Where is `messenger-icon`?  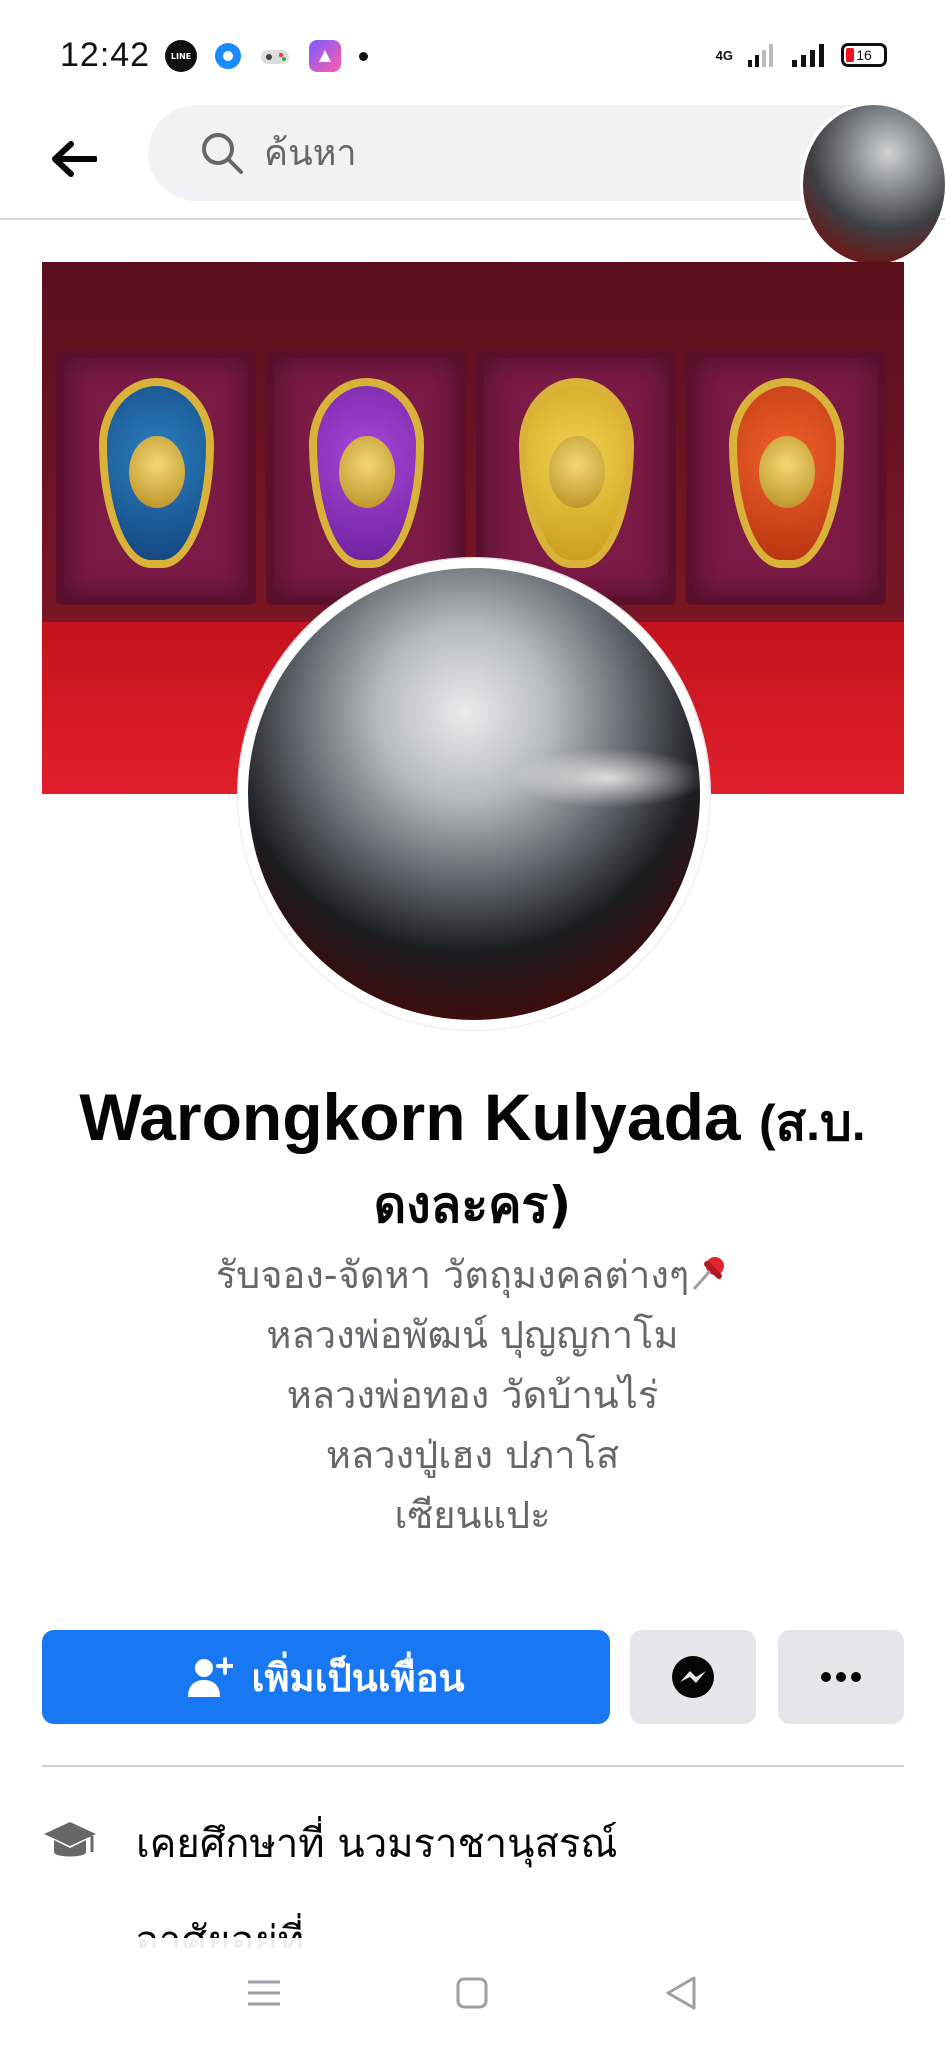 messenger-icon is located at coordinates (693, 1677).